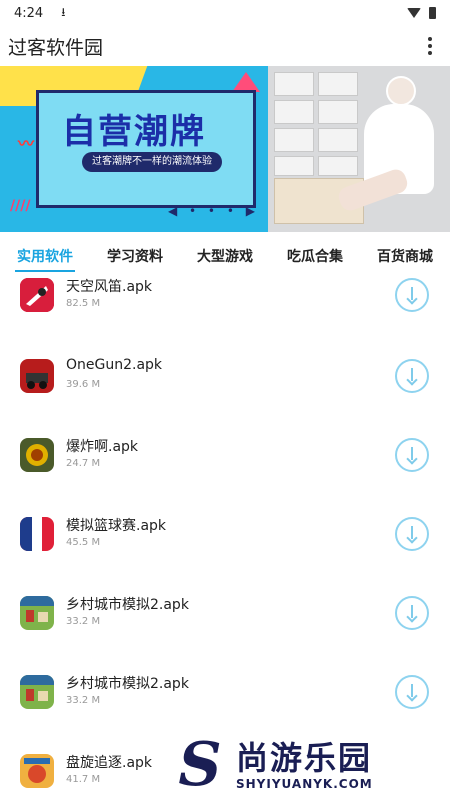  Describe the element at coordinates (20, 206) in the screenshot. I see `stripe-decoration: ////` at that location.